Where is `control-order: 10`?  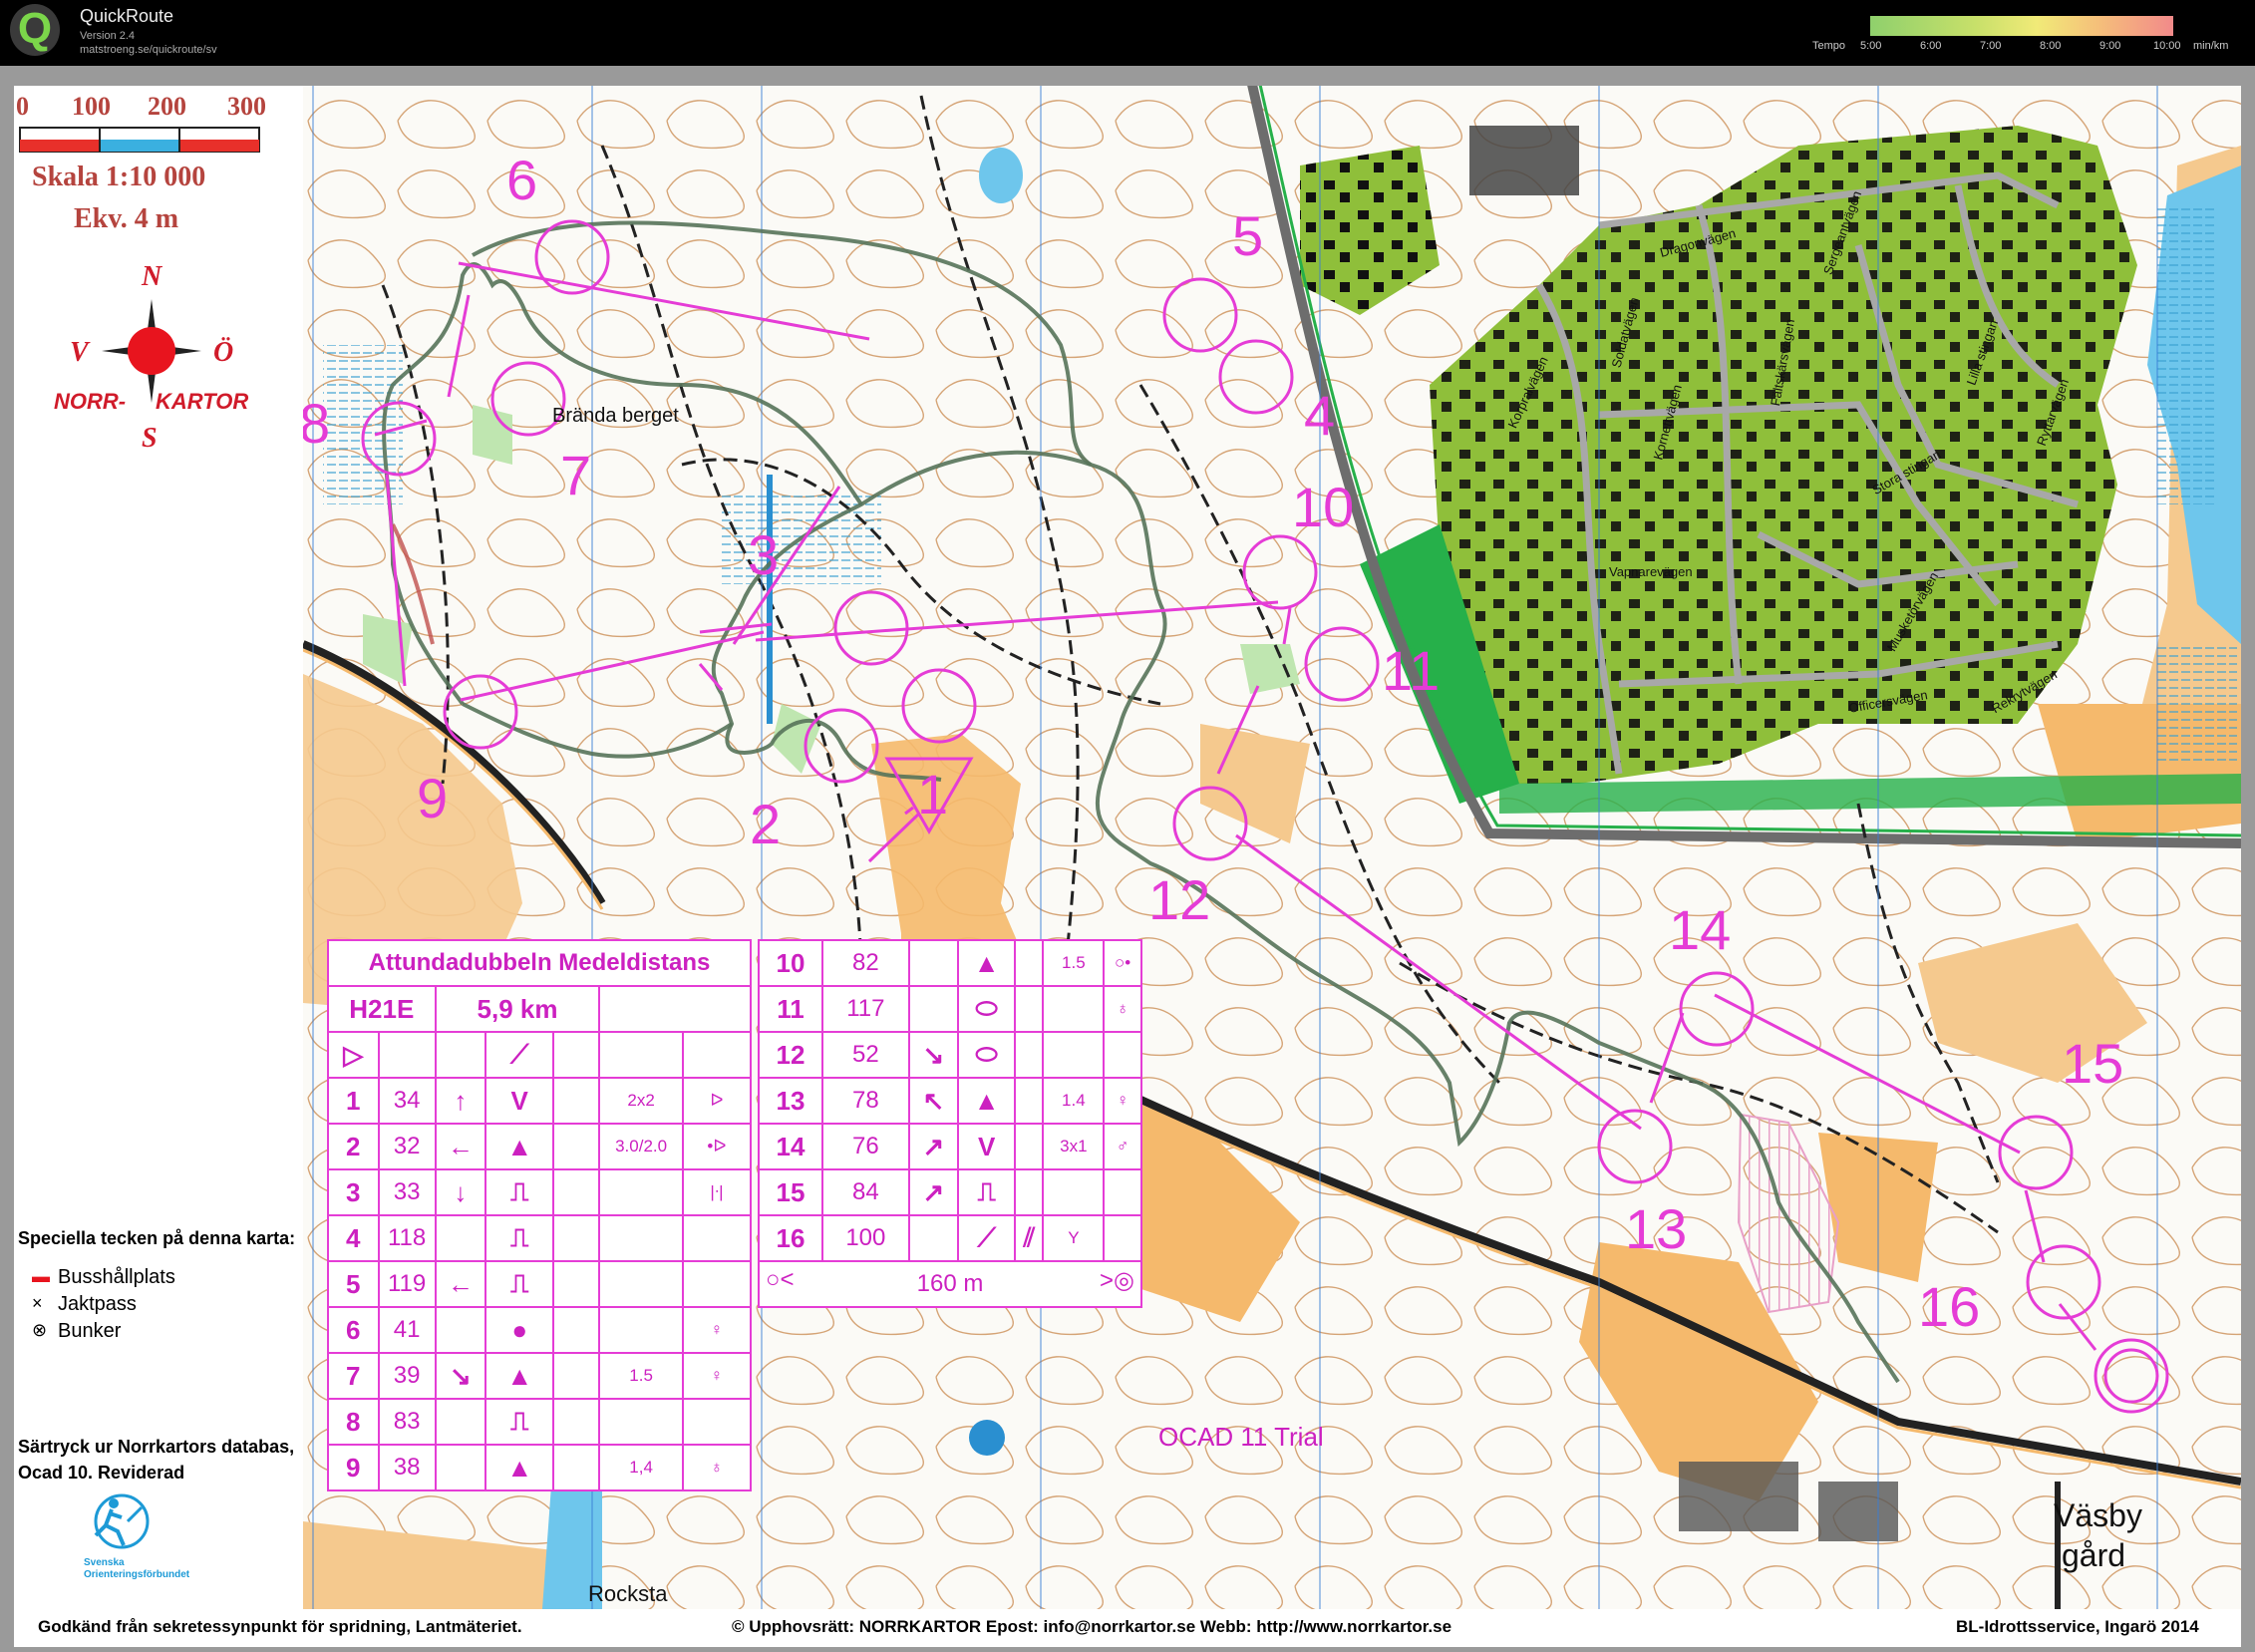 control-order: 10 is located at coordinates (790, 963).